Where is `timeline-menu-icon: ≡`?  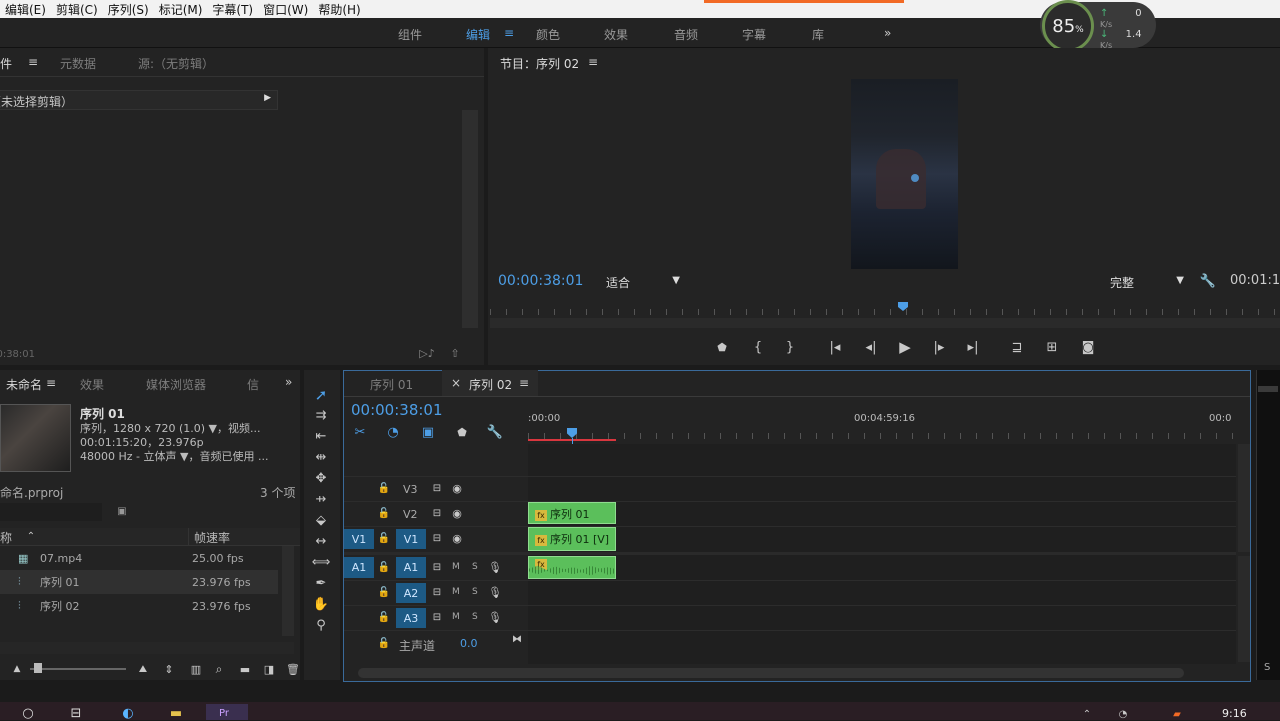
timeline-menu-icon: ≡ is located at coordinates (524, 383).